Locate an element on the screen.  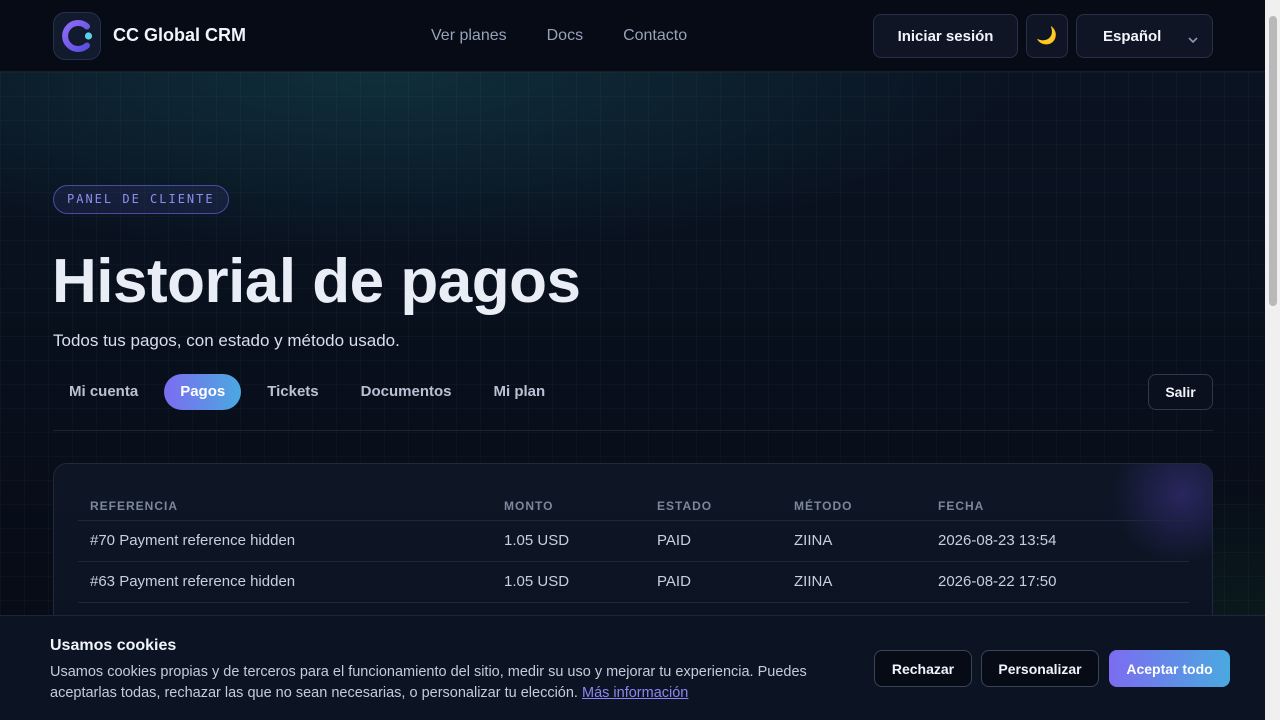
section-badge: PANEL DE CLIENTE is located at coordinates (141, 199).